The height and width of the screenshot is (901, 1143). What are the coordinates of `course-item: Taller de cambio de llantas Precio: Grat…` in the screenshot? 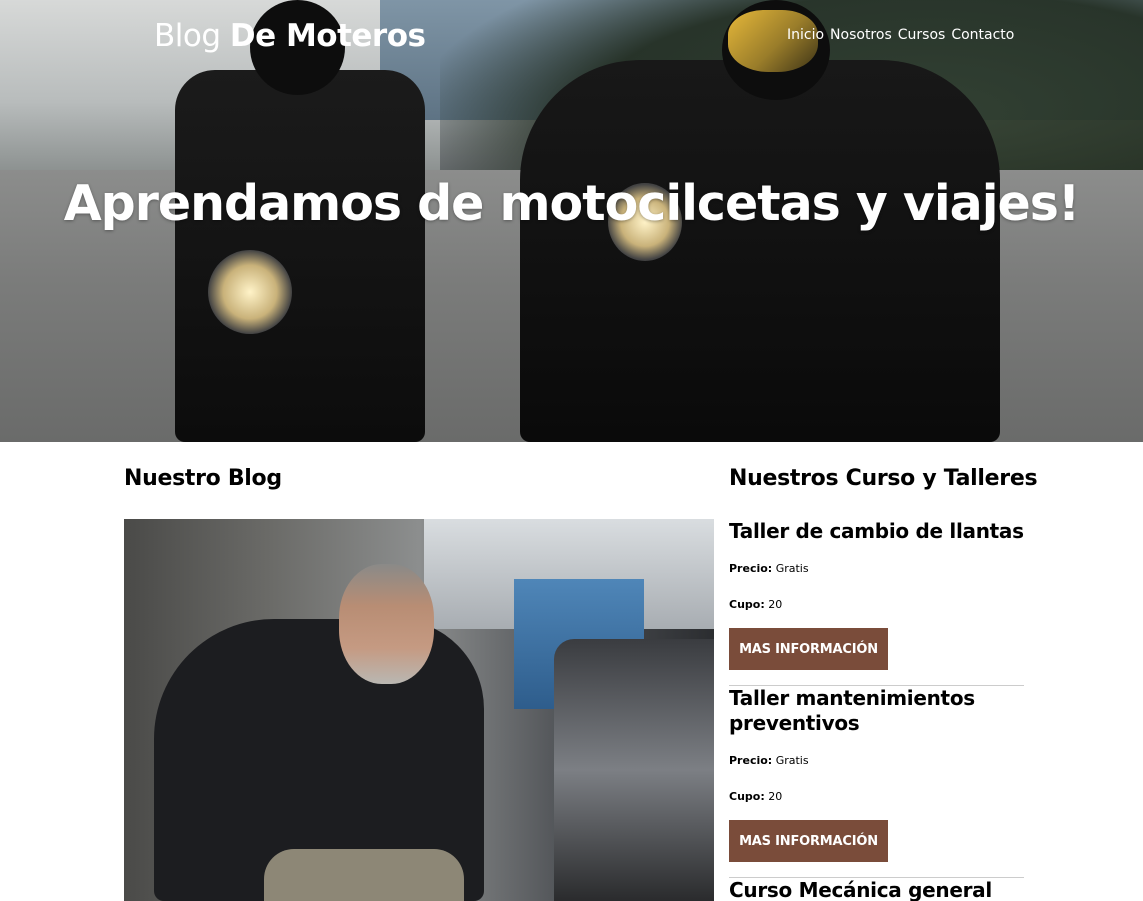 It's located at (876, 599).